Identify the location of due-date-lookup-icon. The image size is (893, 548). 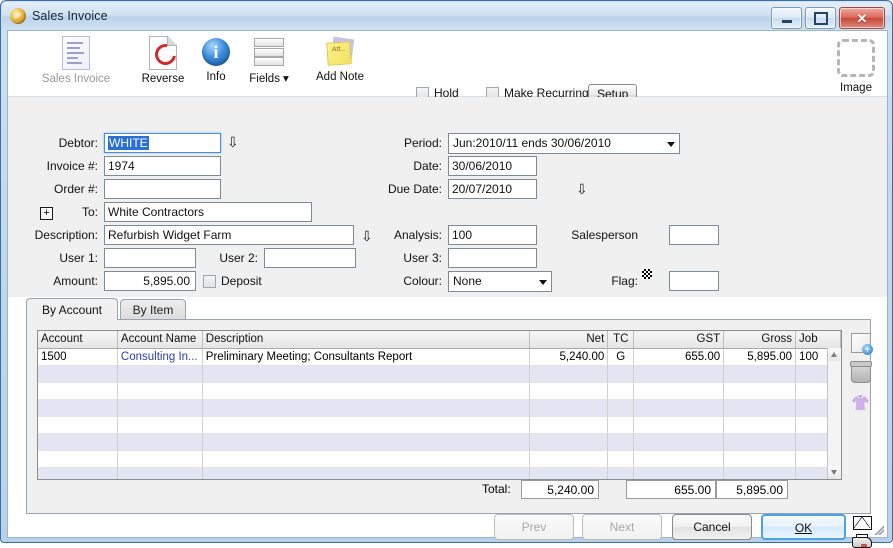
(582, 189).